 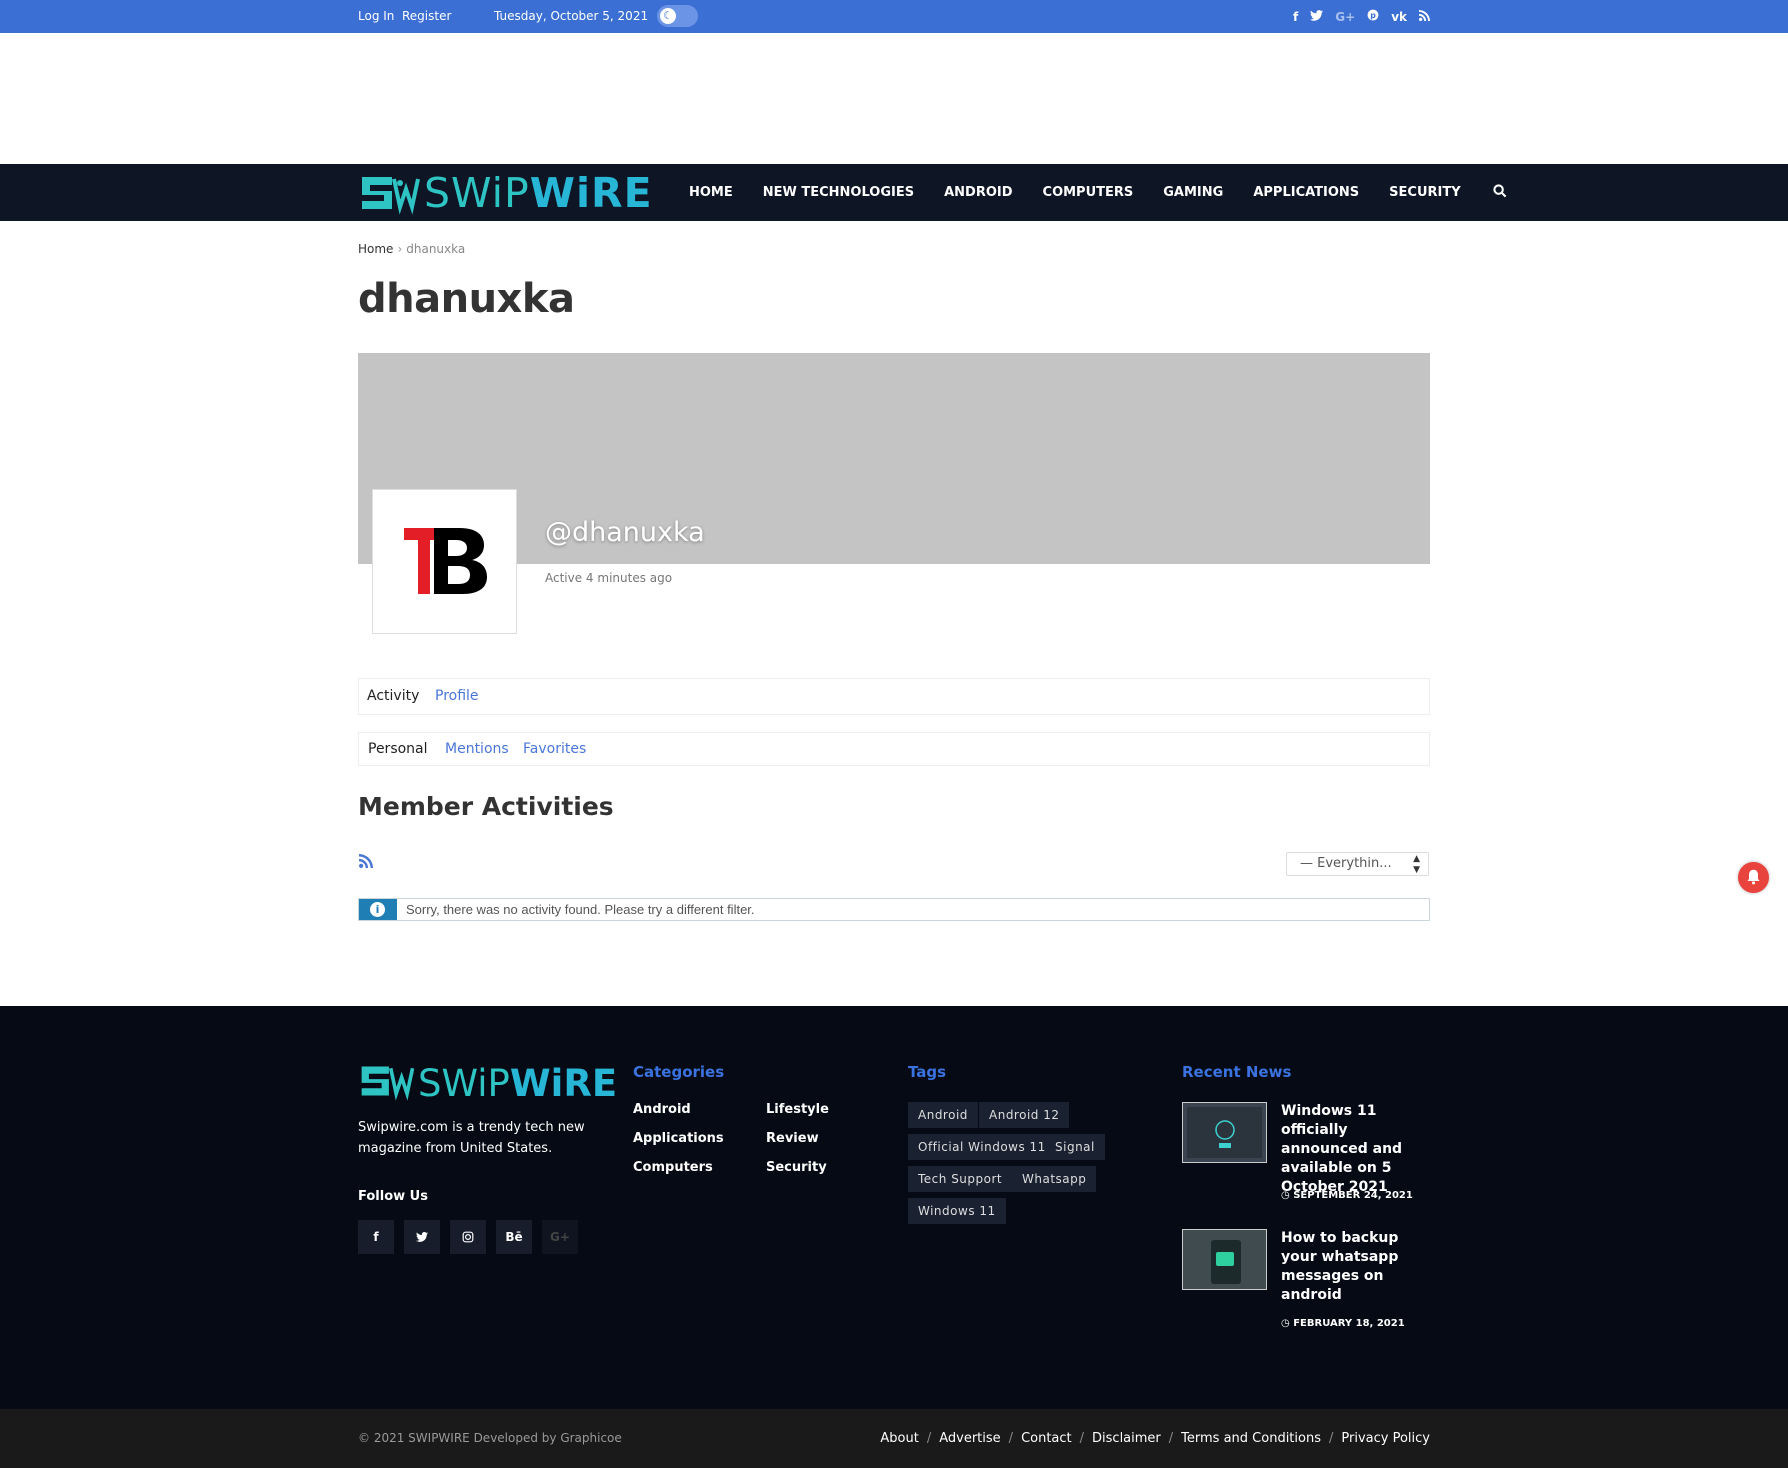 What do you see at coordinates (367, 861) in the screenshot?
I see `activity-rss-icon` at bounding box center [367, 861].